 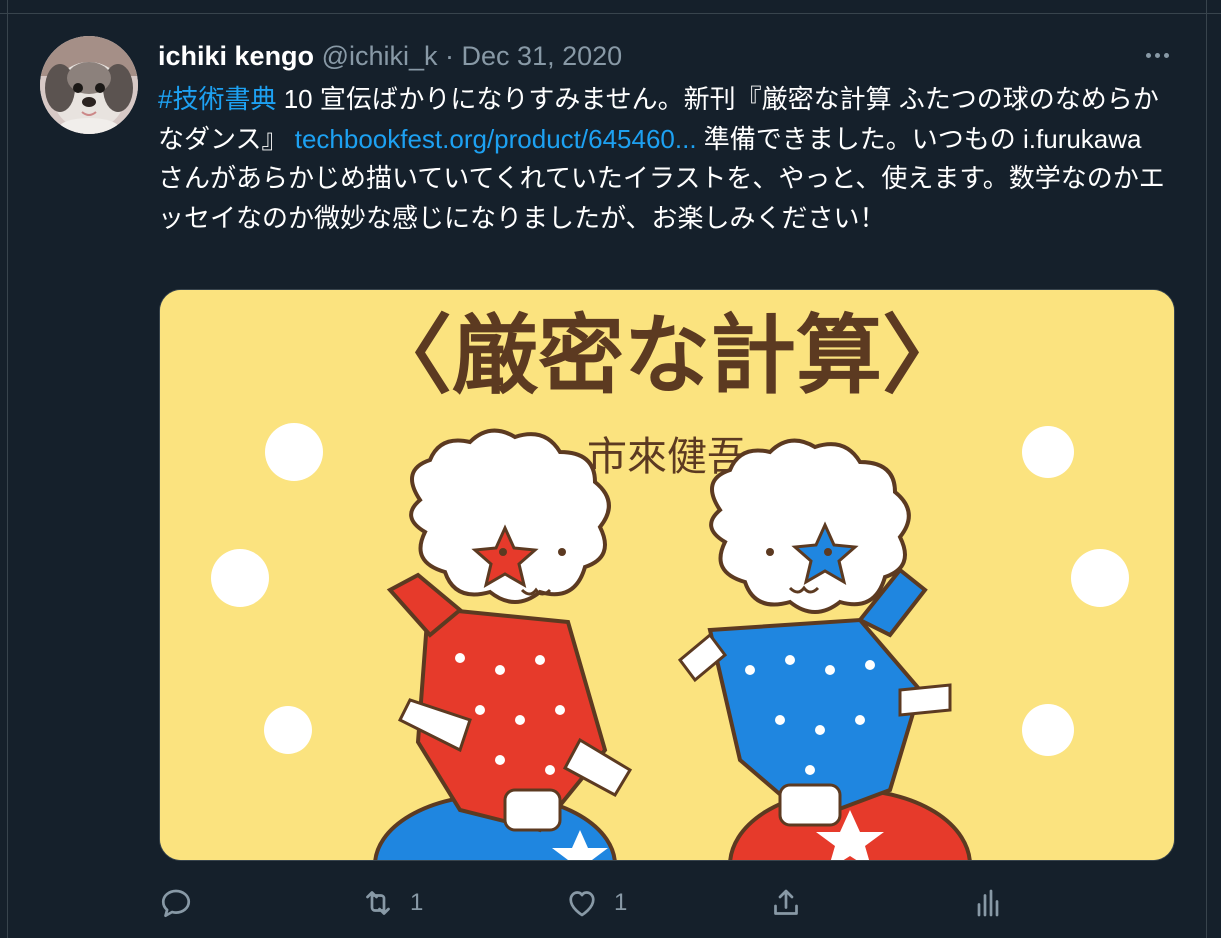 I want to click on top-divider, so click(x=610, y=13).